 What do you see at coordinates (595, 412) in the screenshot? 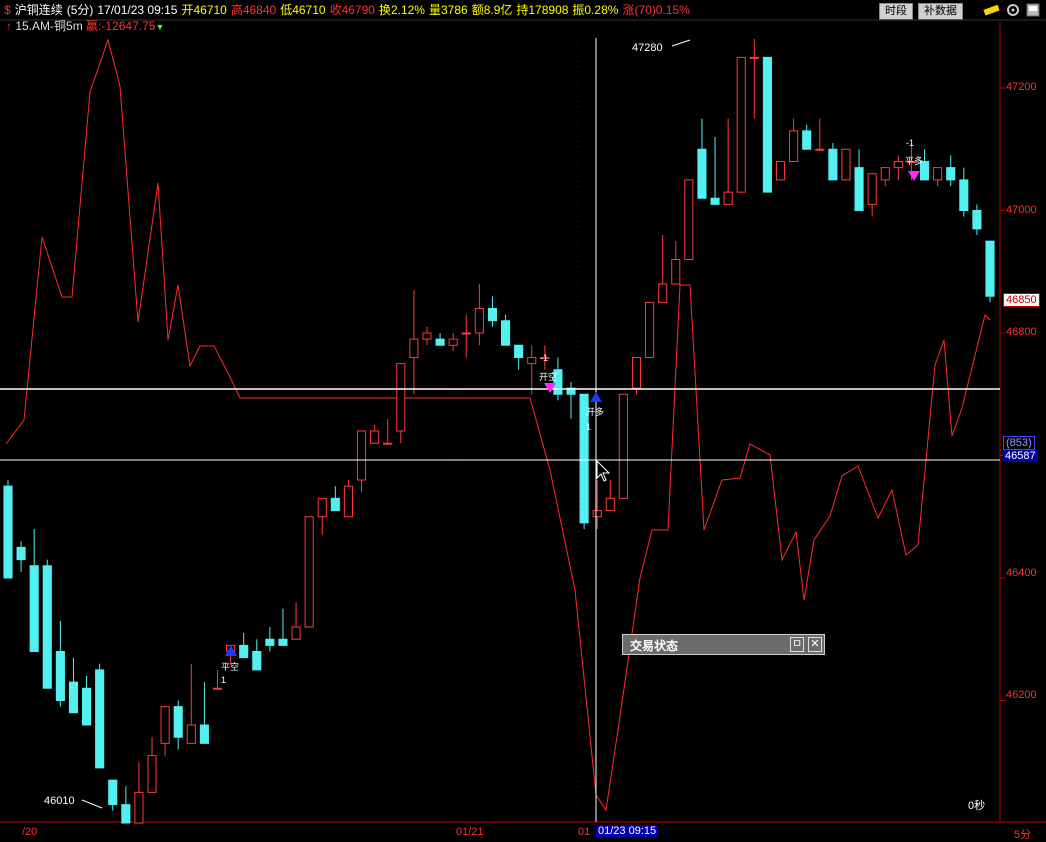
I see `signal-label: 开多` at bounding box center [595, 412].